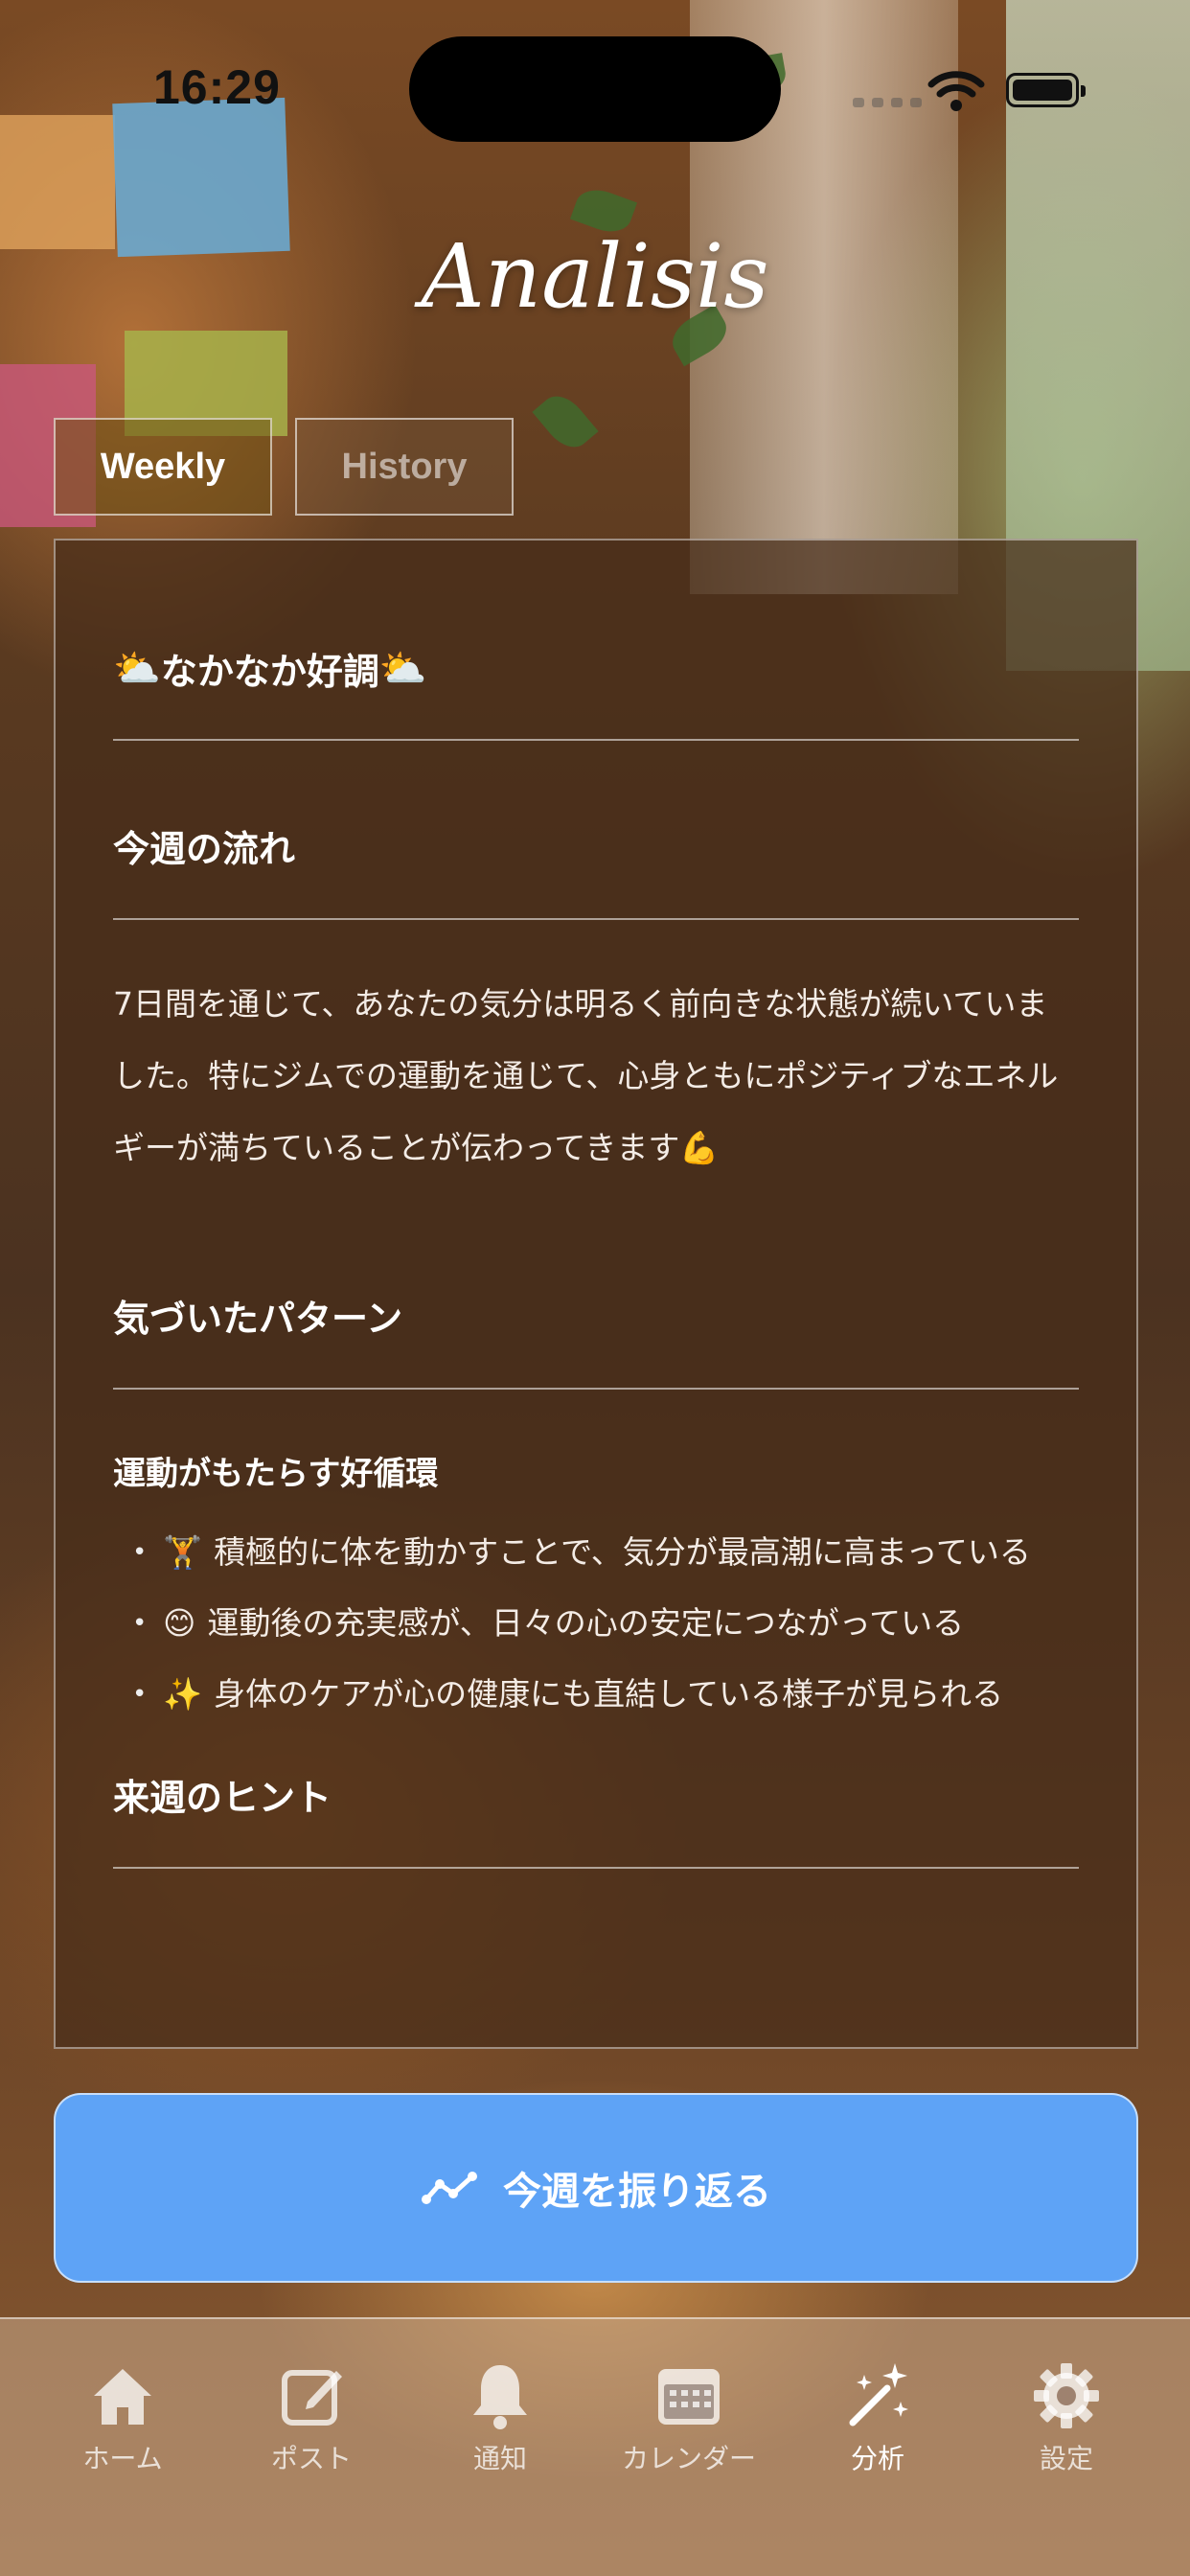 The height and width of the screenshot is (2576, 1190). What do you see at coordinates (500, 2397) in the screenshot?
I see `bell-icon` at bounding box center [500, 2397].